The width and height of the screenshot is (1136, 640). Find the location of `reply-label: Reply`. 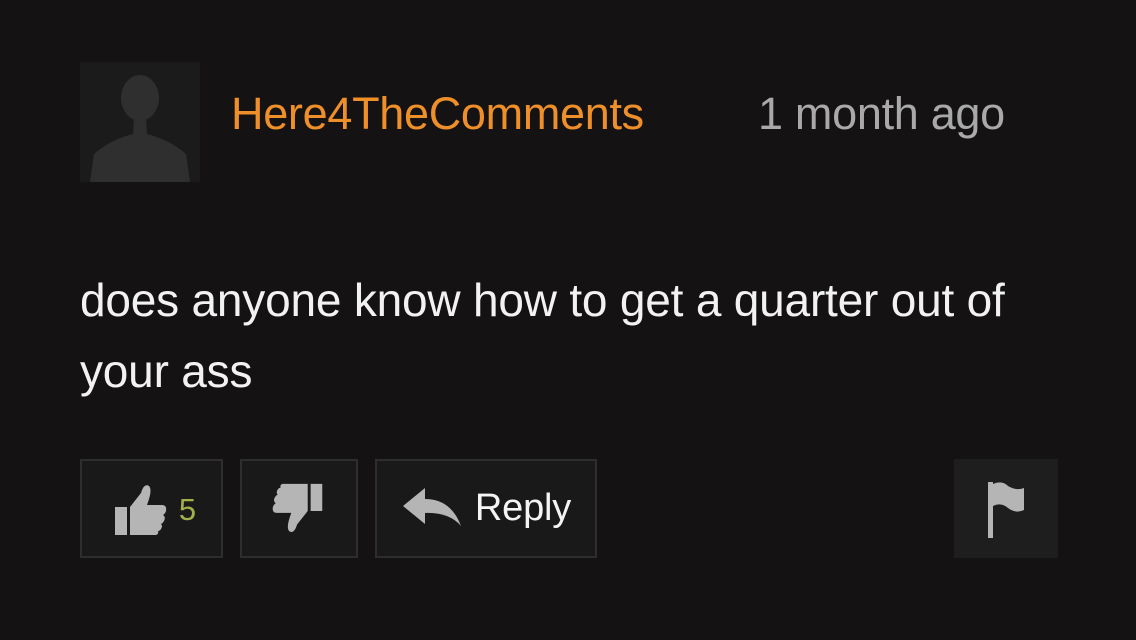

reply-label: Reply is located at coordinates (523, 508).